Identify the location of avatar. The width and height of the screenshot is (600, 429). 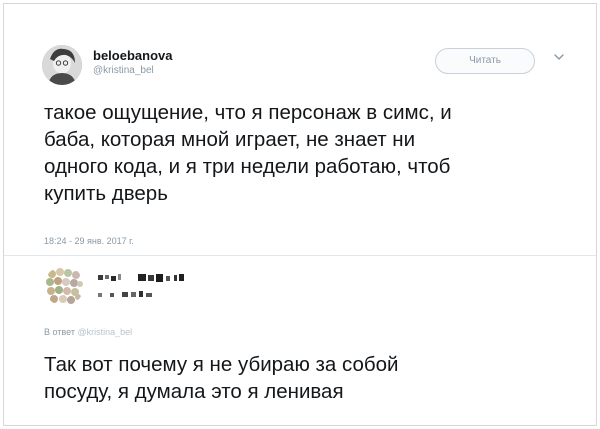
(62, 65).